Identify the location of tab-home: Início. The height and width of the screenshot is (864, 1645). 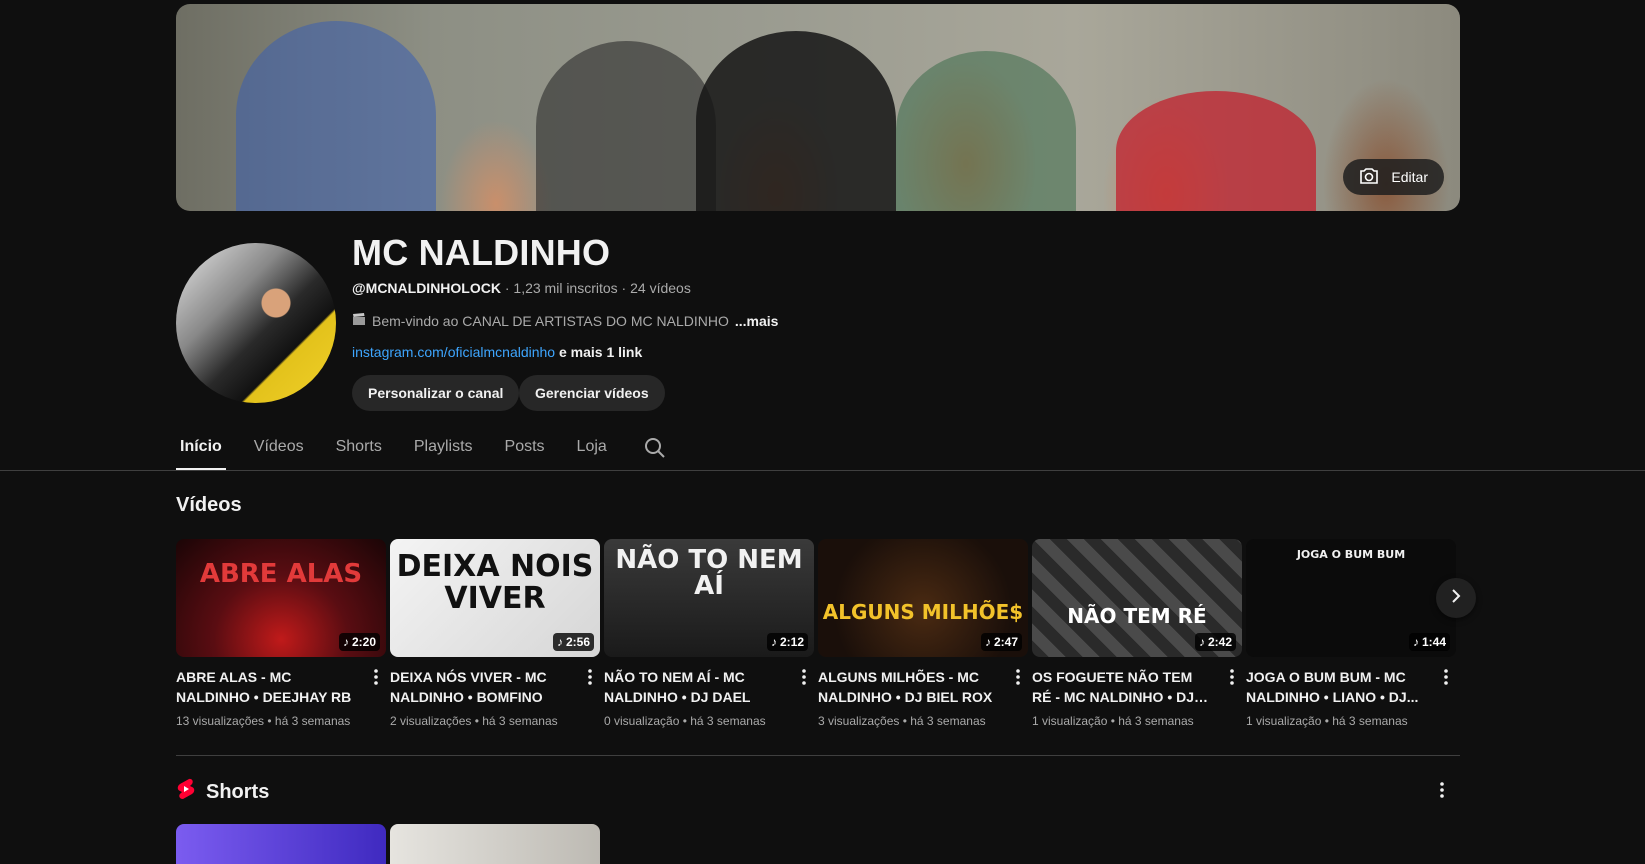
(201, 448).